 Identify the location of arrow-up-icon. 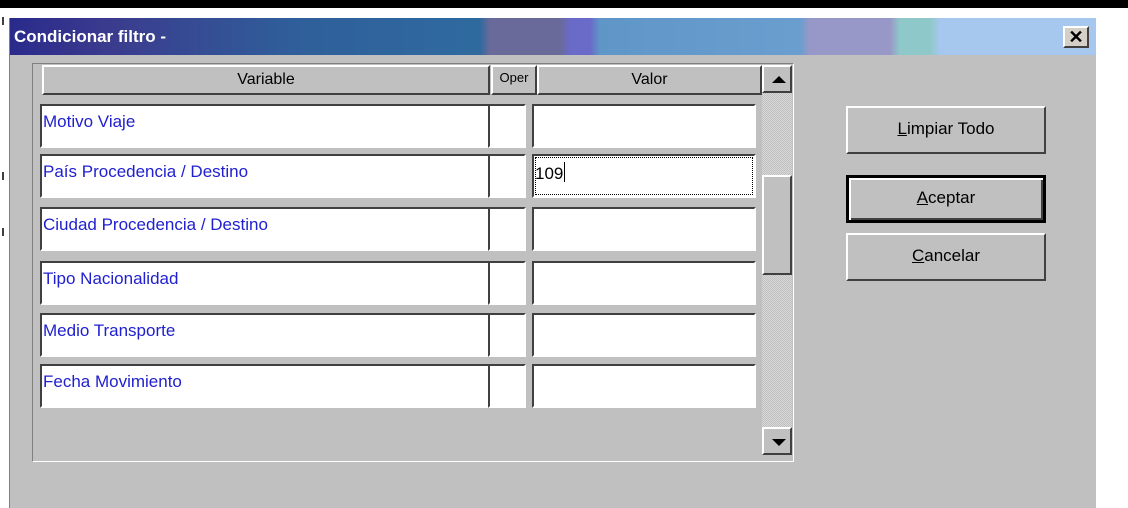
(779, 79).